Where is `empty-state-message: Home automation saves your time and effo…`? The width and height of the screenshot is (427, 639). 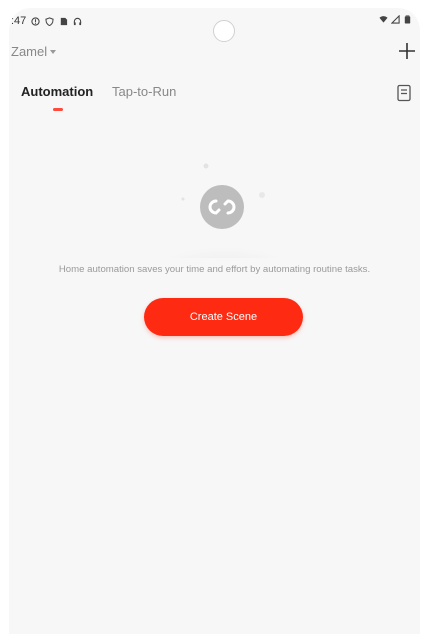 empty-state-message: Home automation saves your time and effo… is located at coordinates (214, 269).